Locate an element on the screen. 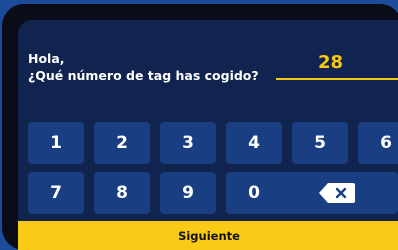  key-5: 5 is located at coordinates (320, 143).